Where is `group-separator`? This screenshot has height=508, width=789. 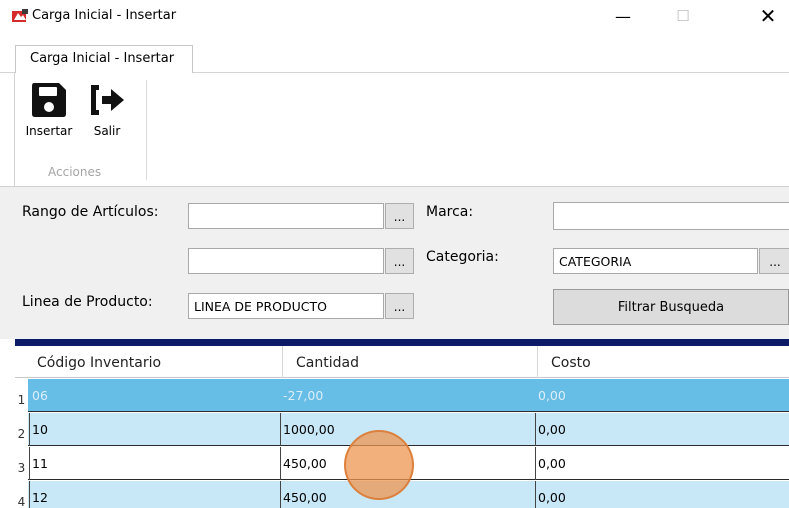
group-separator is located at coordinates (146, 130).